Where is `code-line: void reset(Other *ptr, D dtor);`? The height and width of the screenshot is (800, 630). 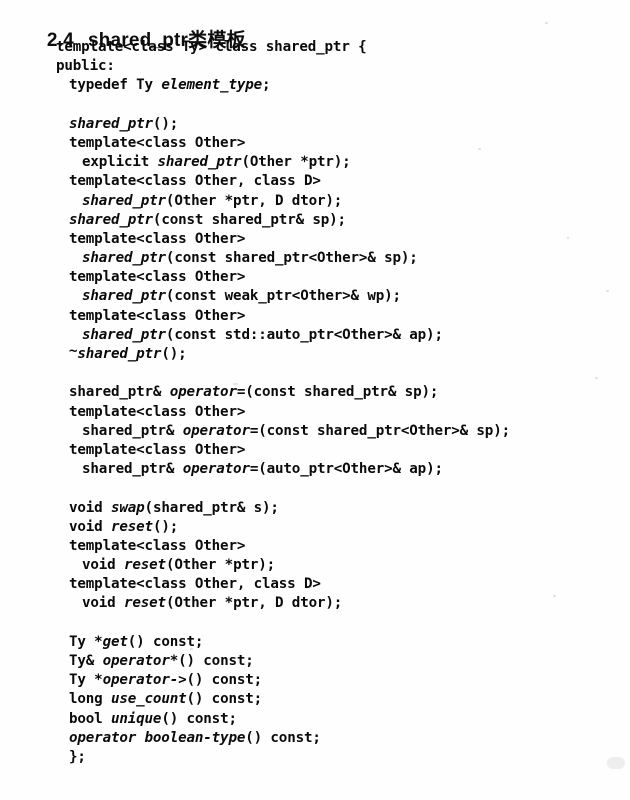 code-line: void reset(Other *ptr, D dtor); is located at coordinates (343, 603).